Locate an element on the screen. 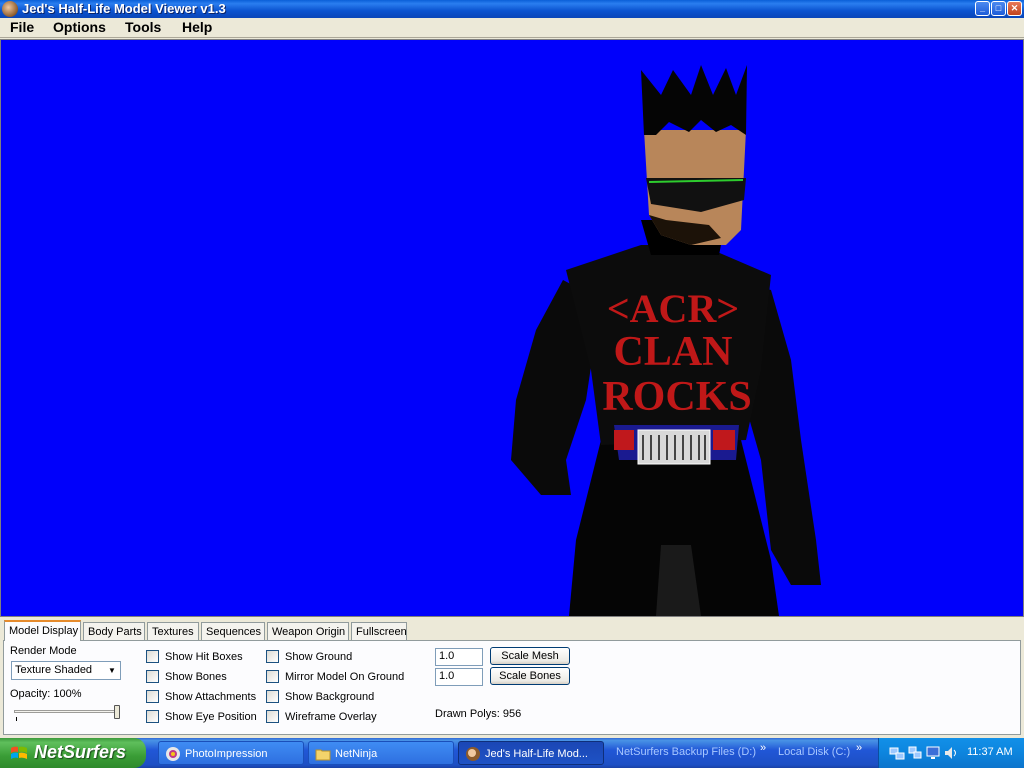  wireframe-overlay-checkbox: Wireframe Overlay is located at coordinates (321, 716).